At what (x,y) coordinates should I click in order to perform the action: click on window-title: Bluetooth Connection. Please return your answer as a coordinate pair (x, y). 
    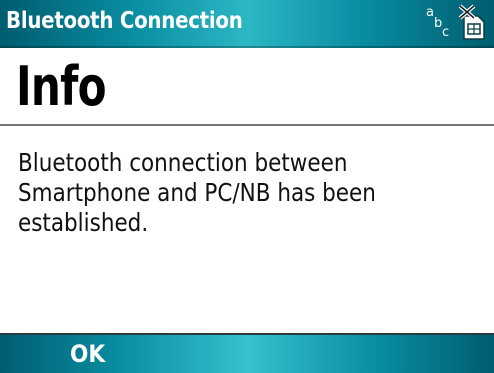
    Looking at the image, I should click on (124, 21).